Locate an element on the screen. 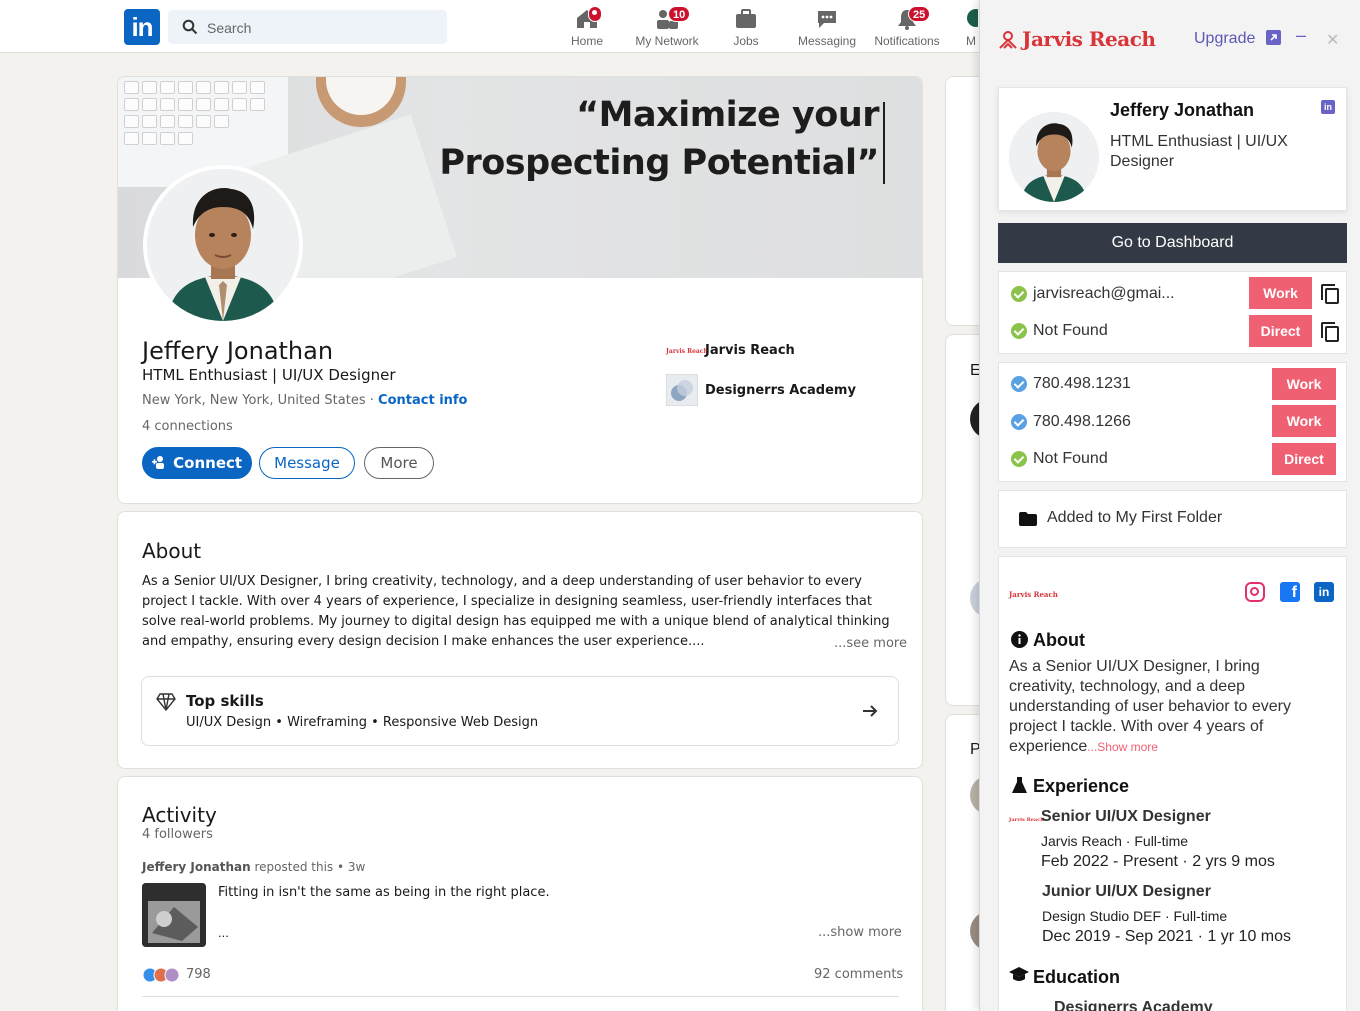 The width and height of the screenshot is (1360, 1011). about-heading: About is located at coordinates (172, 551).